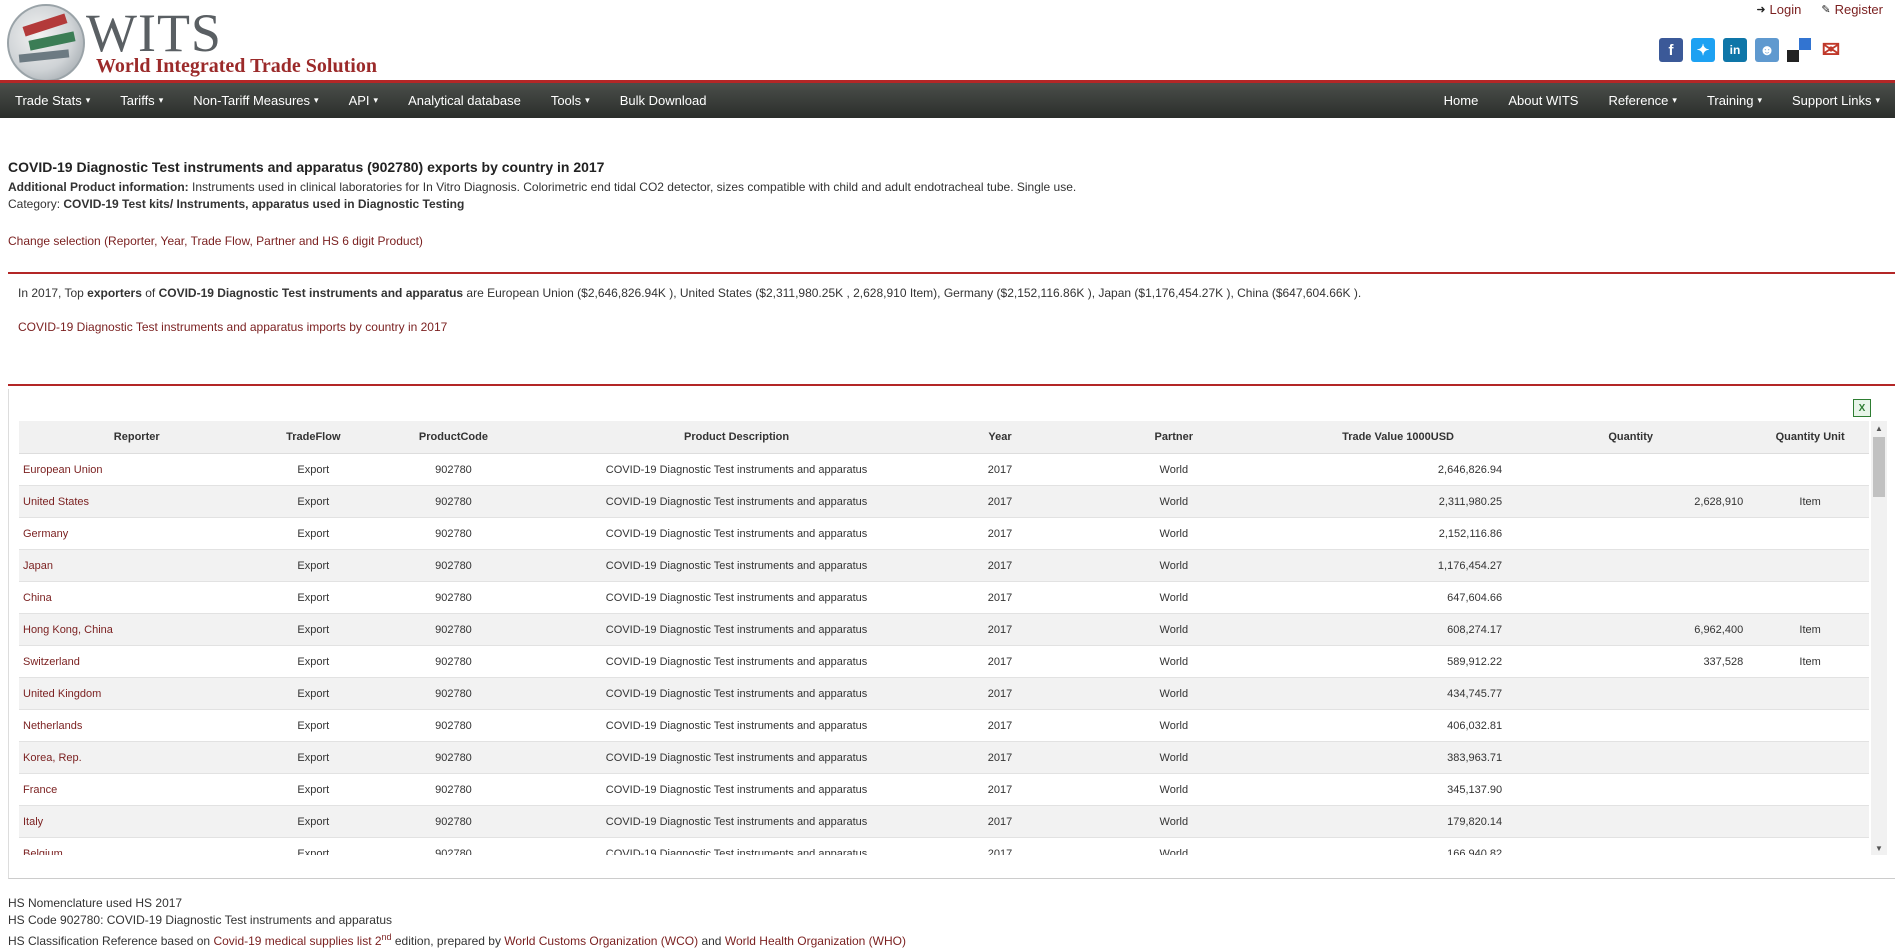  What do you see at coordinates (137, 437) in the screenshot?
I see `column-header: Reporter` at bounding box center [137, 437].